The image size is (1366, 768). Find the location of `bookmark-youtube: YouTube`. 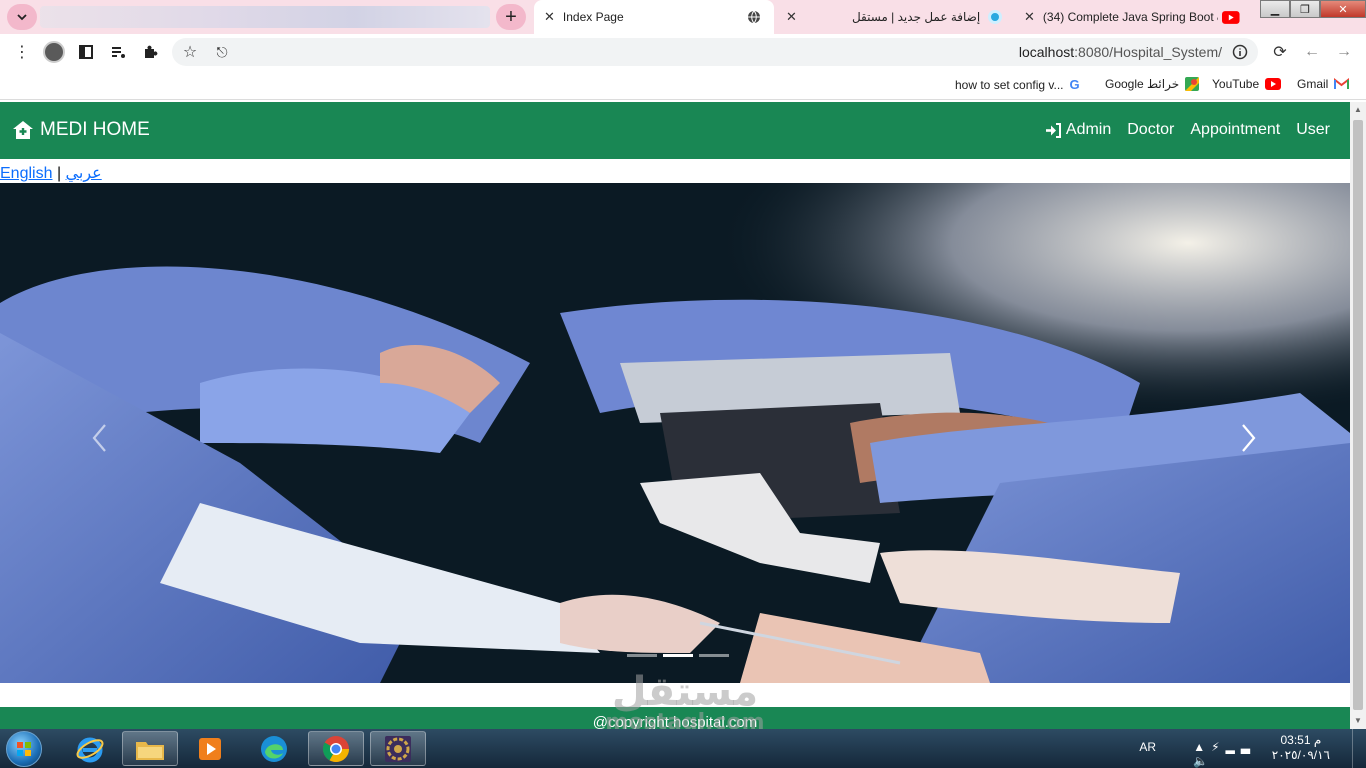

bookmark-youtube: YouTube is located at coordinates (1247, 84).